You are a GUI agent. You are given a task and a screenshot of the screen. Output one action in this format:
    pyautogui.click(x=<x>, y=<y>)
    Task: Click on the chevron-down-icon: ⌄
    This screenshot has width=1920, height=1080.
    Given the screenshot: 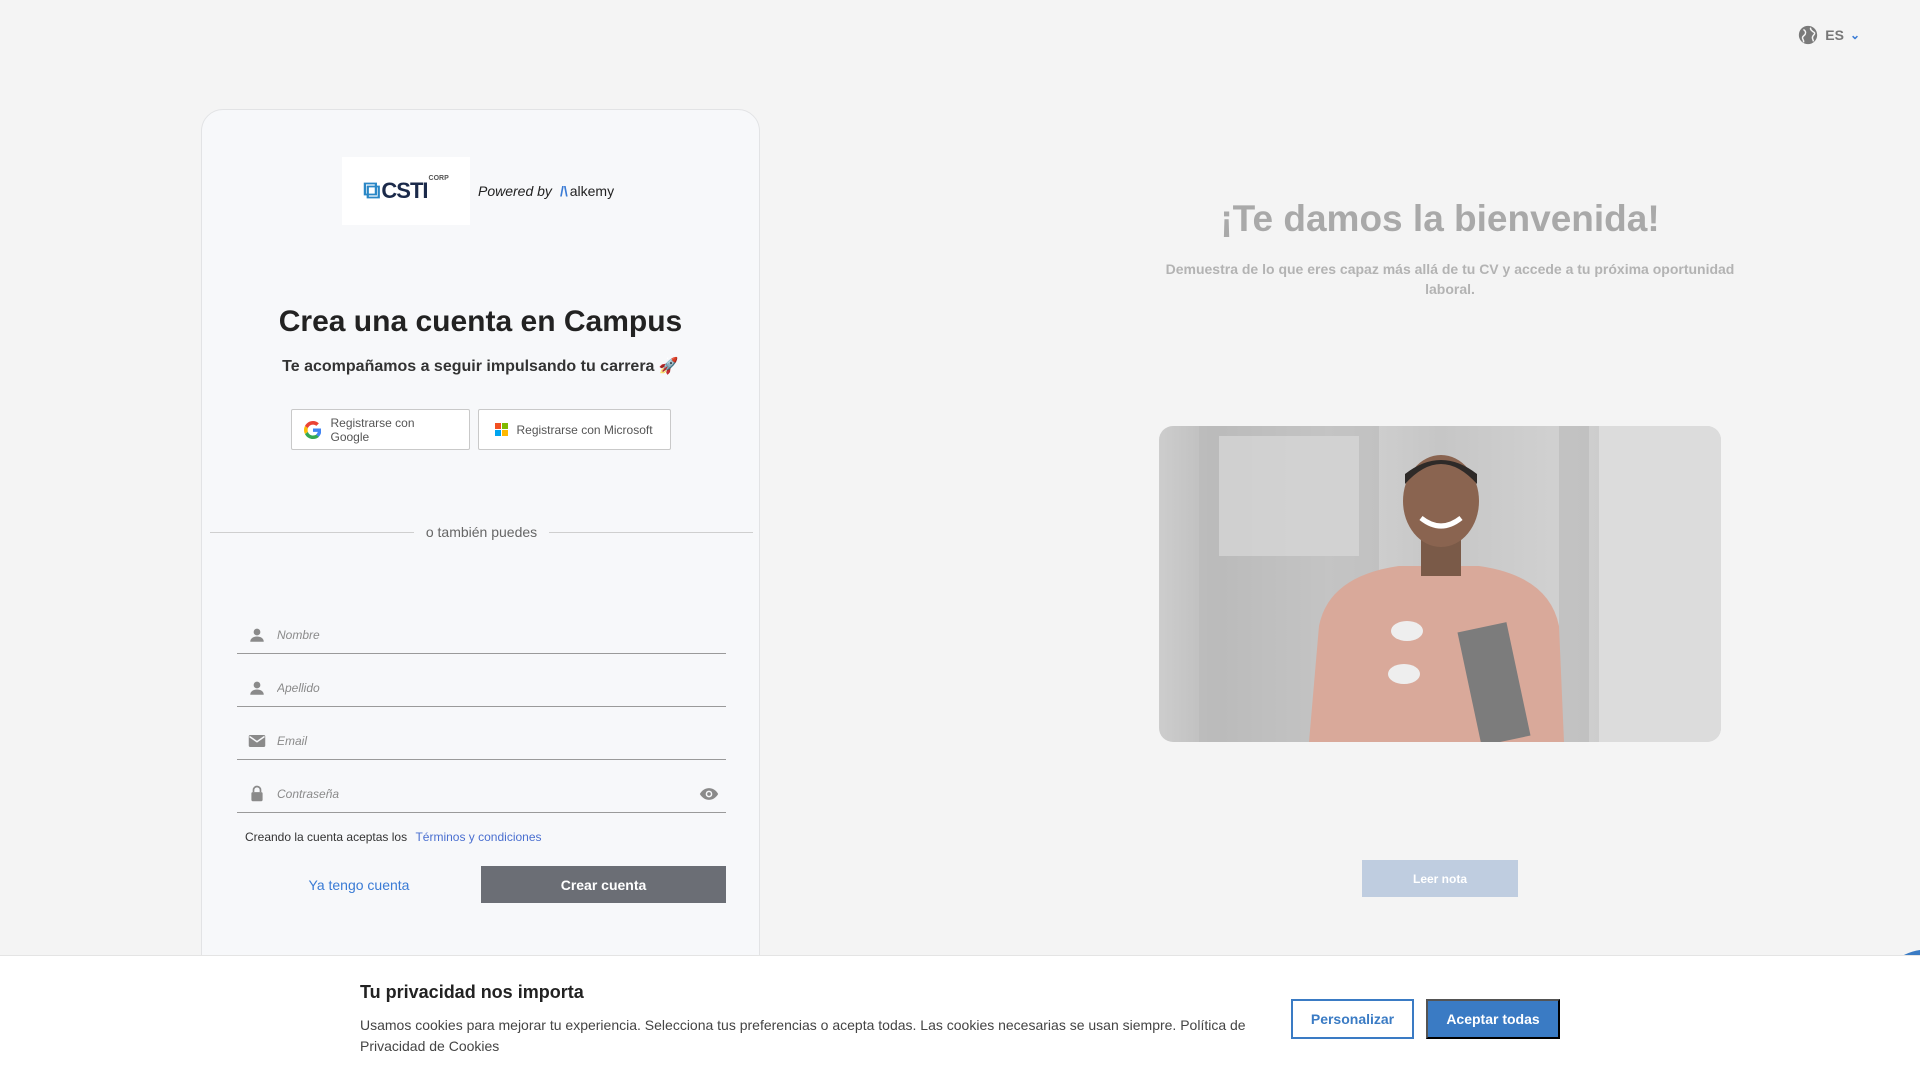 What is the action you would take?
    pyautogui.click(x=1854, y=35)
    